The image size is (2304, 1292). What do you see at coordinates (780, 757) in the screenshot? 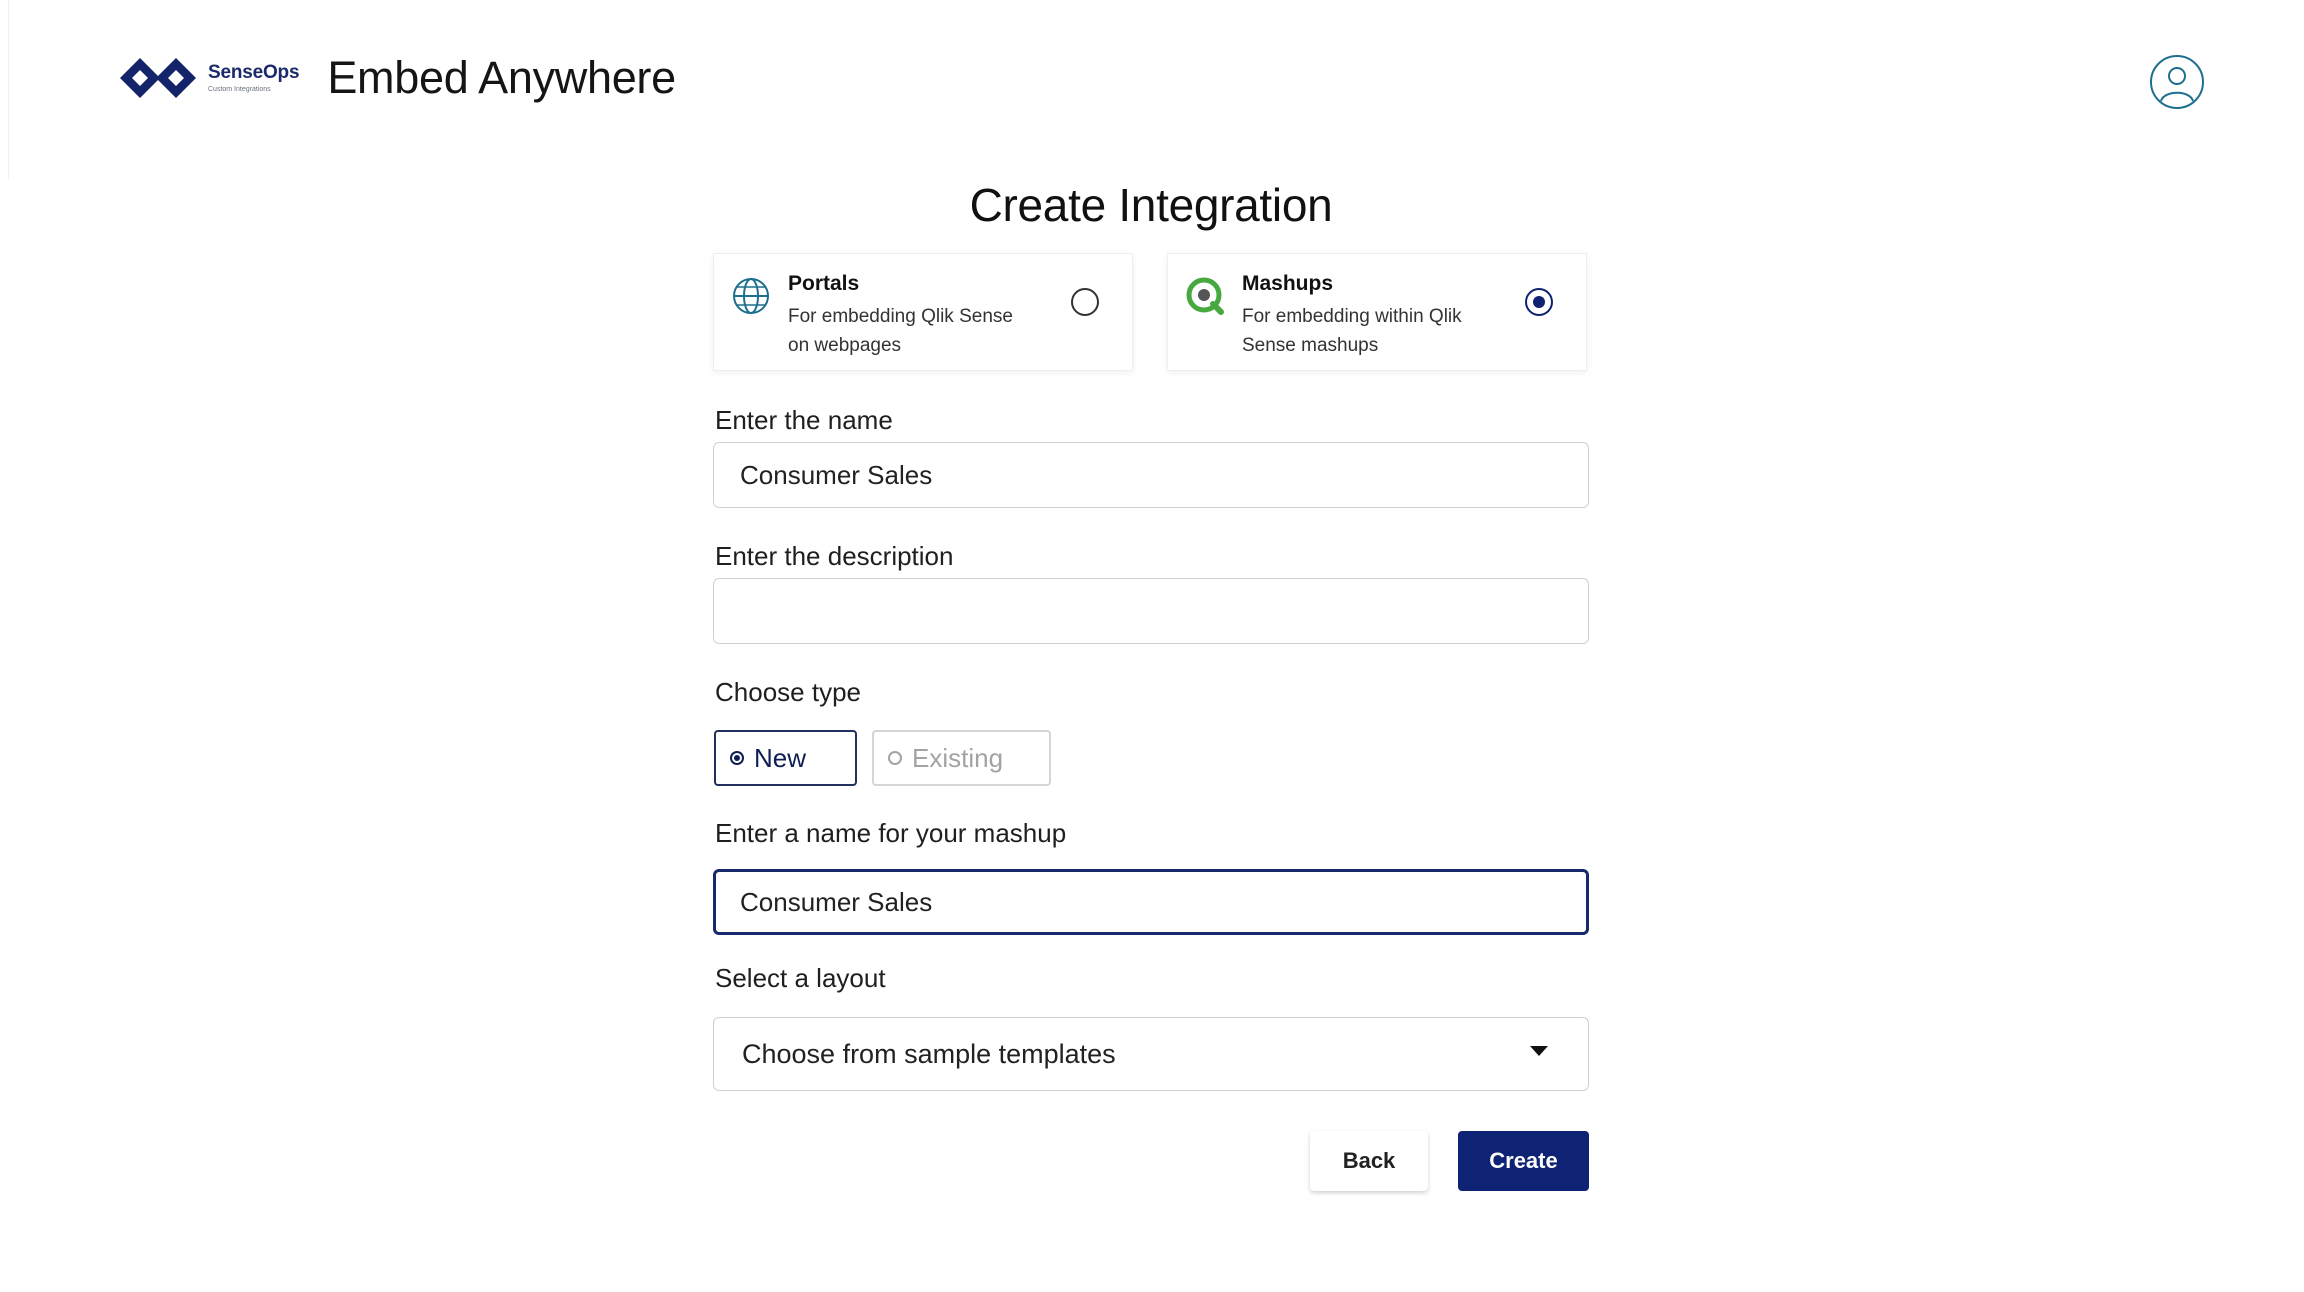
I see `type-new-label: New` at bounding box center [780, 757].